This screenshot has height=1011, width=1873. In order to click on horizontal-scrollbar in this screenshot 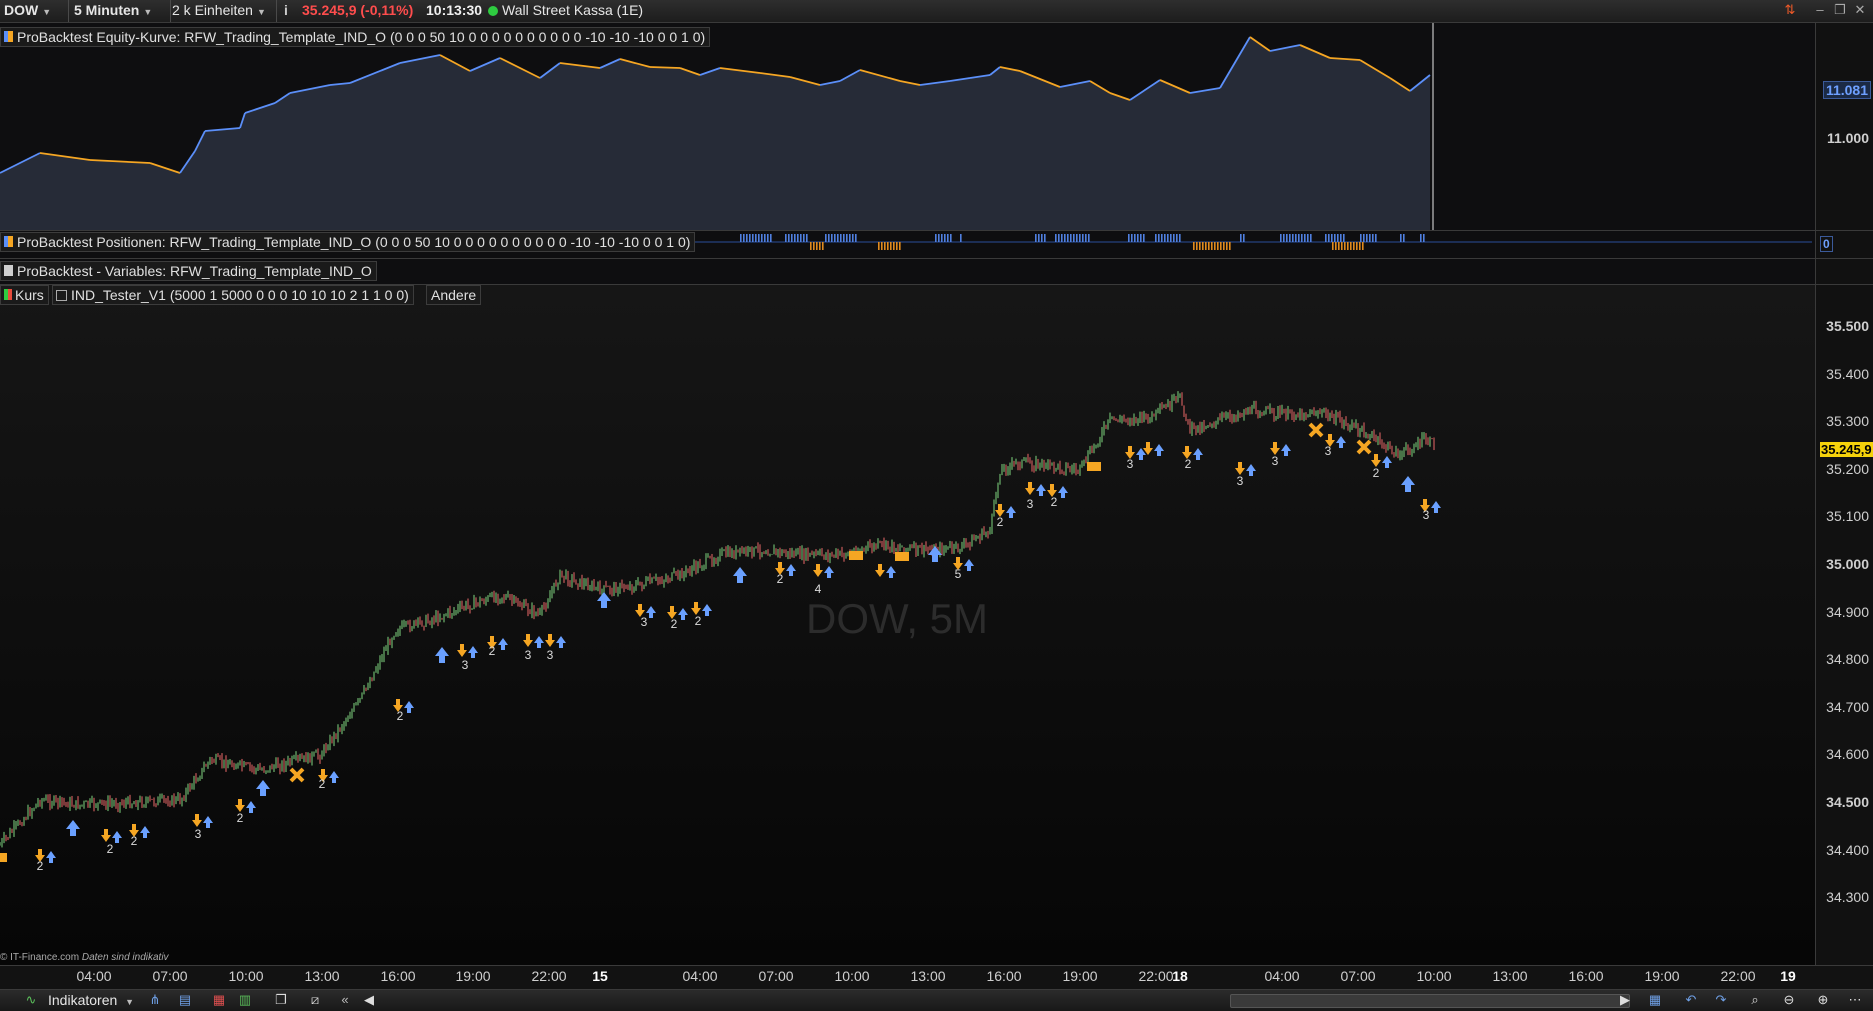, I will do `click(1430, 1001)`.